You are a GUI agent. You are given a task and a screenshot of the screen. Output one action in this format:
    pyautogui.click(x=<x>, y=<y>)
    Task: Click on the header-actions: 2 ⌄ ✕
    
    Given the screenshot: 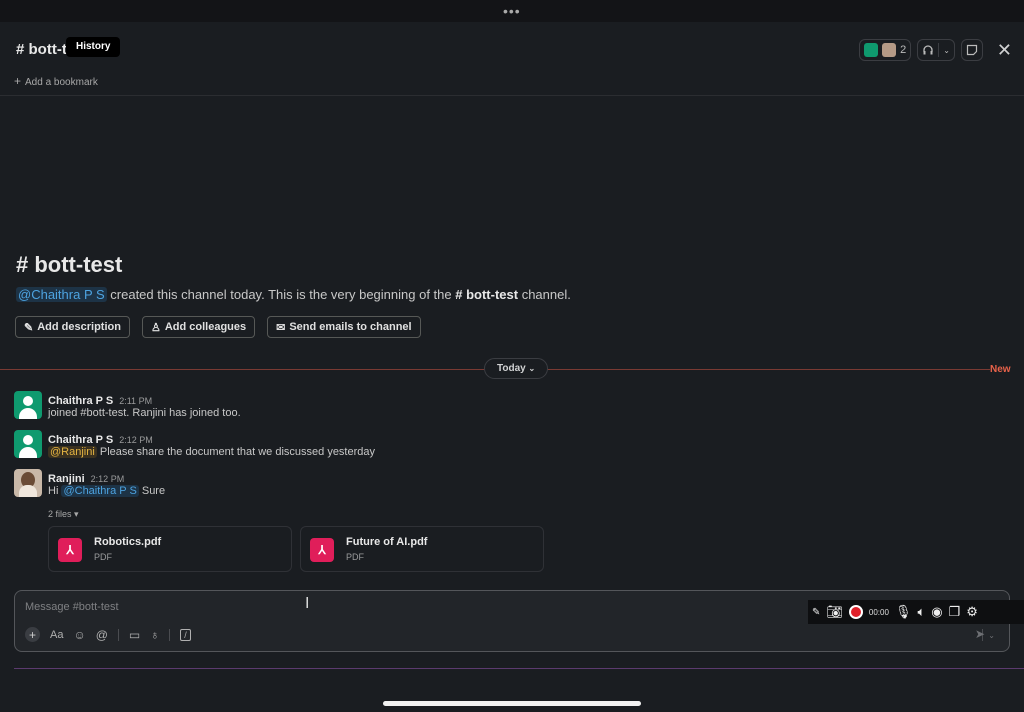 What is the action you would take?
    pyautogui.click(x=935, y=50)
    